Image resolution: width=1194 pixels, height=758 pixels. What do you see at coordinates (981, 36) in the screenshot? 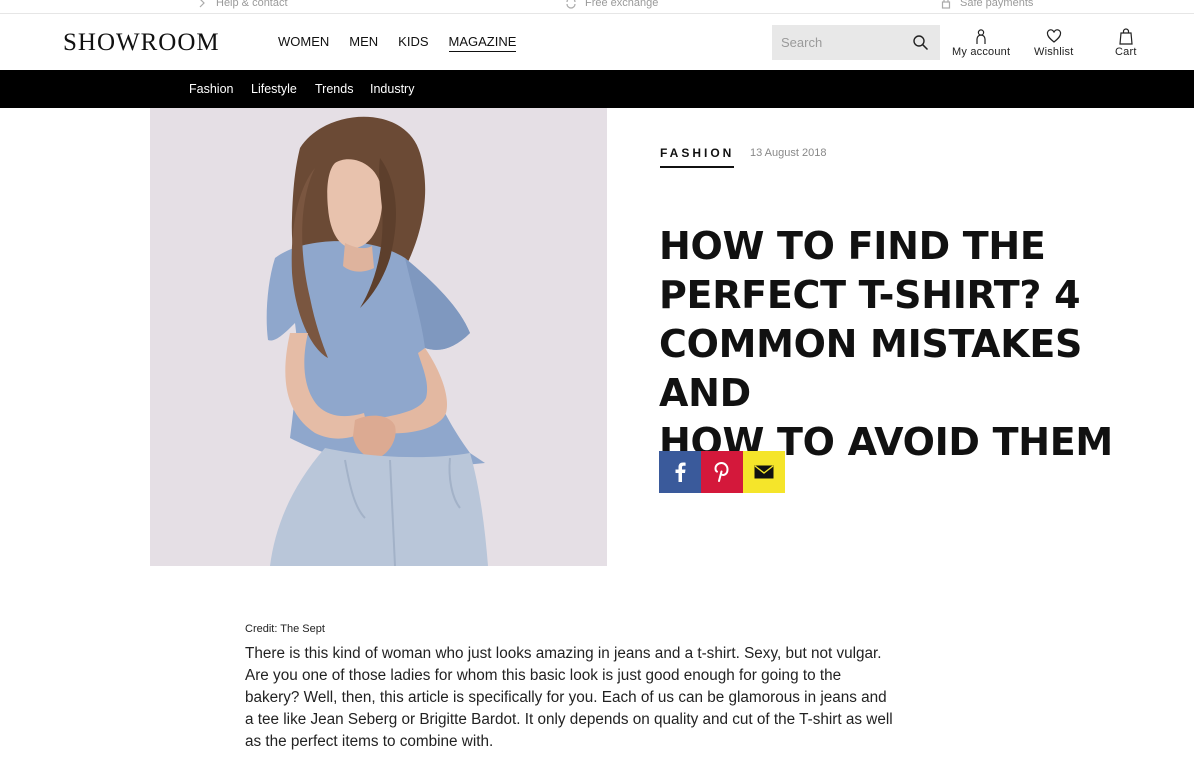
I see `user-icon` at bounding box center [981, 36].